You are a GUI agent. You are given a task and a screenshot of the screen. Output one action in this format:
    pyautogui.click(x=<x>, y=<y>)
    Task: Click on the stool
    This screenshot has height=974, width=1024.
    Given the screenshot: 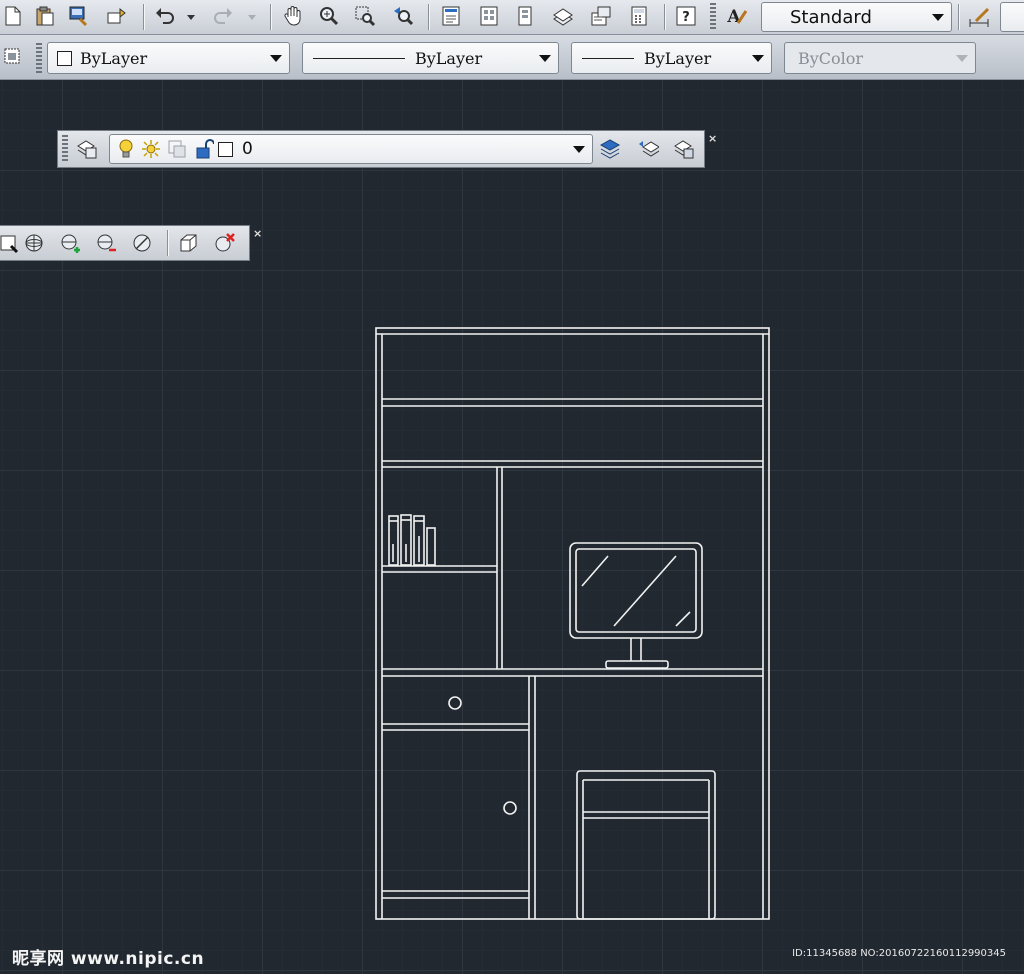 What is the action you would take?
    pyautogui.click(x=646, y=845)
    